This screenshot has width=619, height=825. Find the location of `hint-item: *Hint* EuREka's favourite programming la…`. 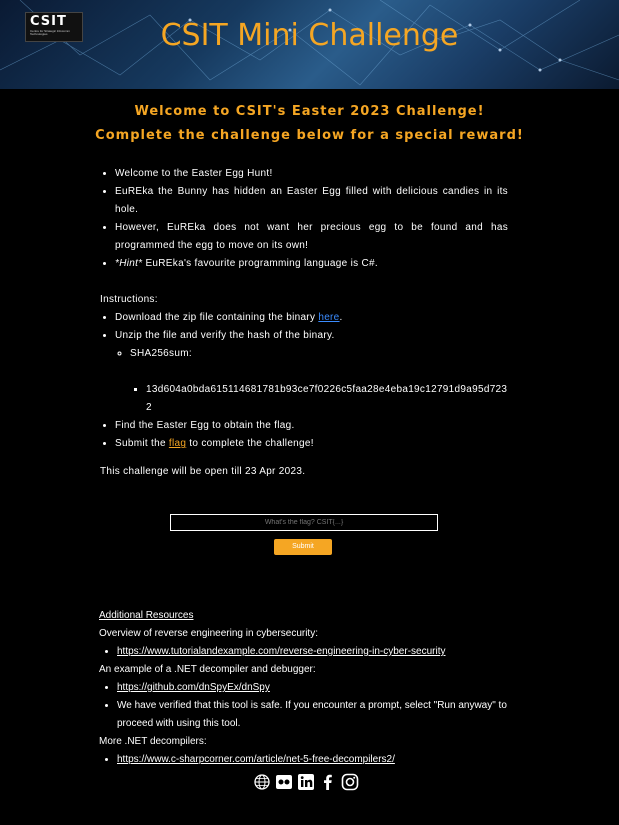

hint-item: *Hint* EuREka's favourite programming la… is located at coordinates (311, 264).